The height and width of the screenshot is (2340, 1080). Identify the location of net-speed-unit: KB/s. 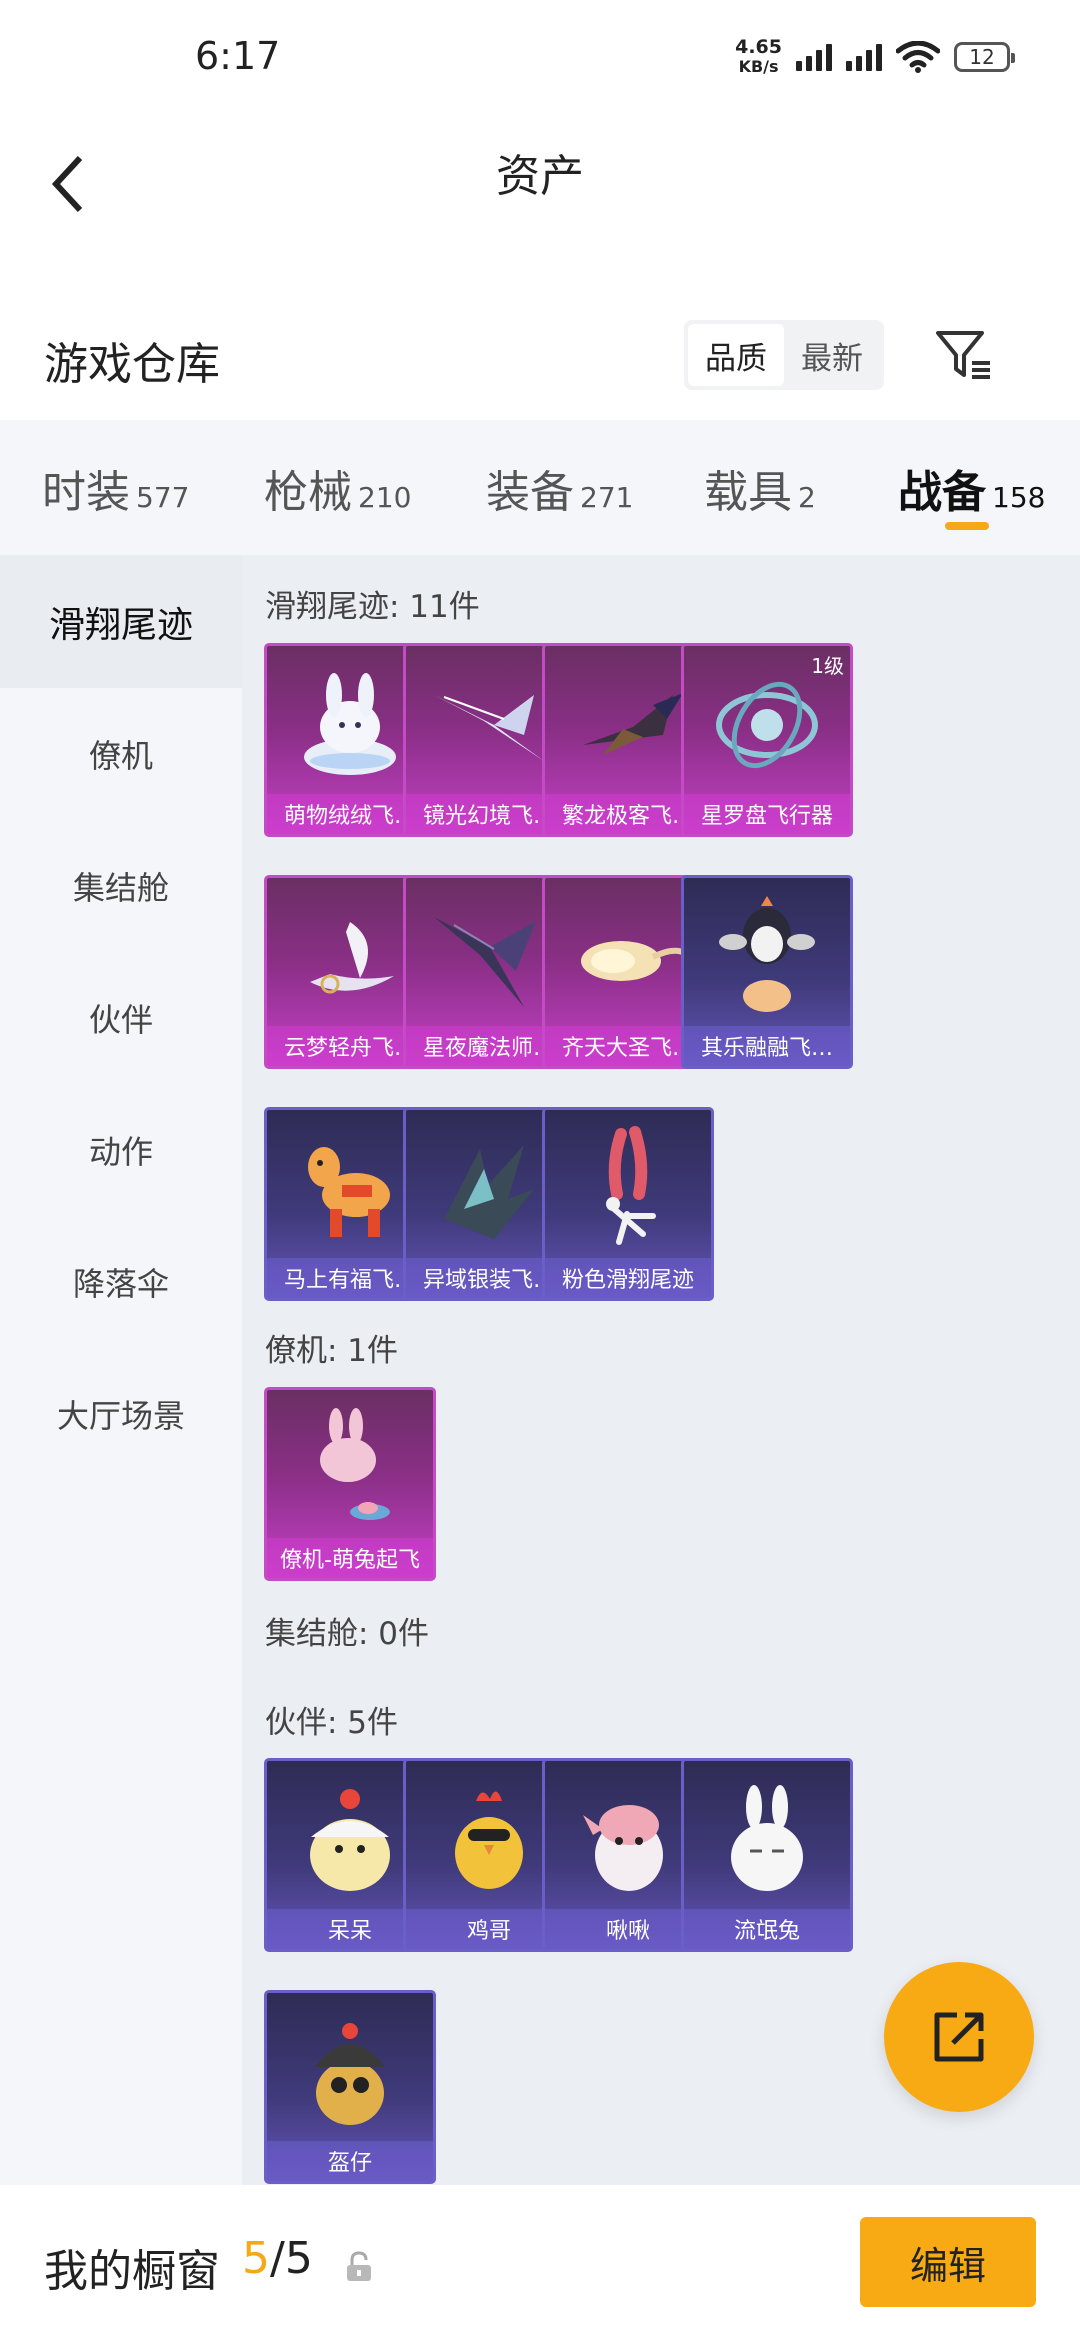
(758, 66).